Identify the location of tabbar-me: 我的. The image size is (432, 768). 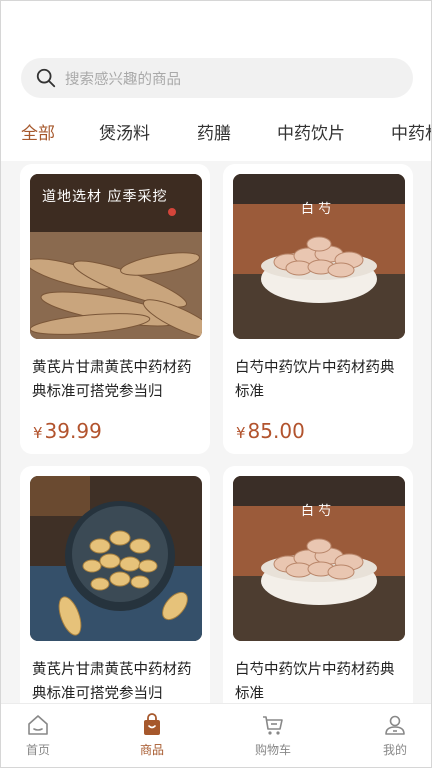
(395, 735).